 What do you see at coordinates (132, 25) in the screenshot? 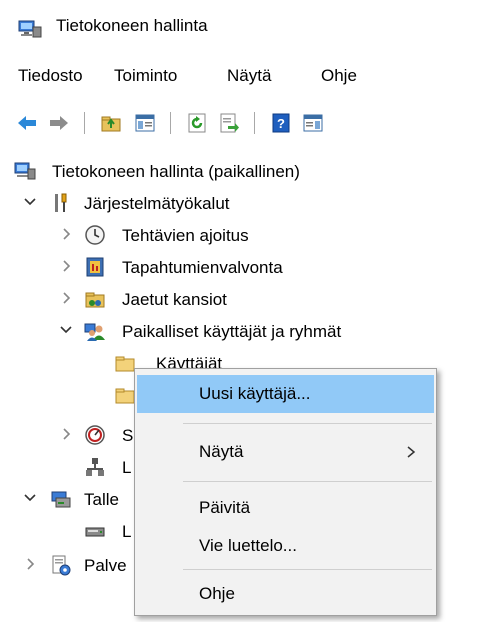
I see `window-title: Tietokoneen hallinta` at bounding box center [132, 25].